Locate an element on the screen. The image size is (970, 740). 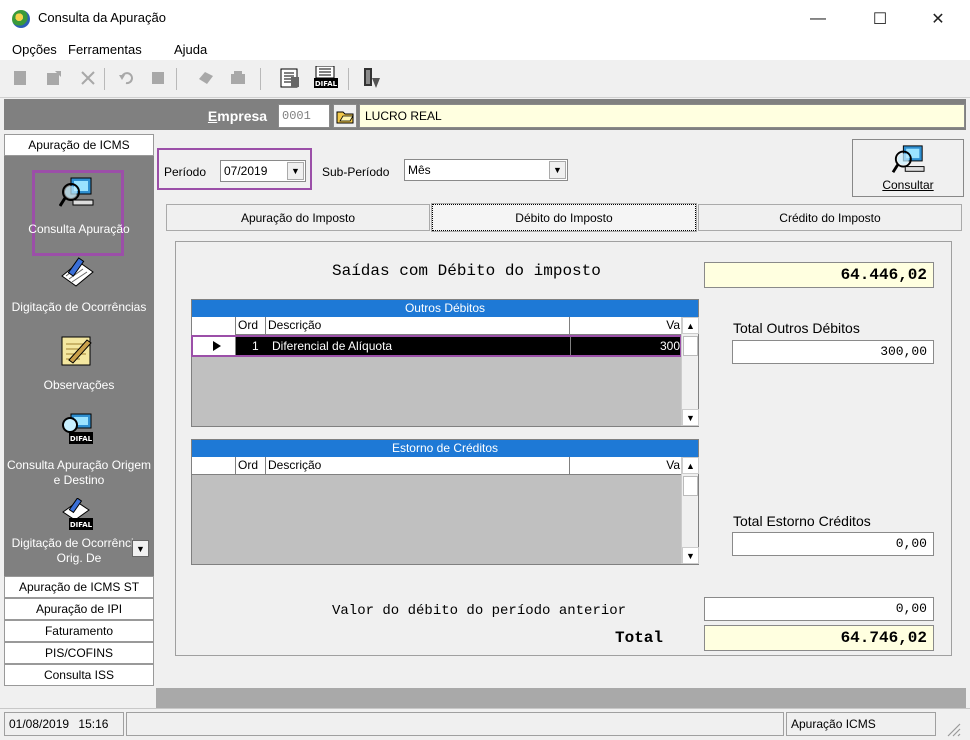
saidas-label: Saídas com Débito do imposto is located at coordinates (466, 271).